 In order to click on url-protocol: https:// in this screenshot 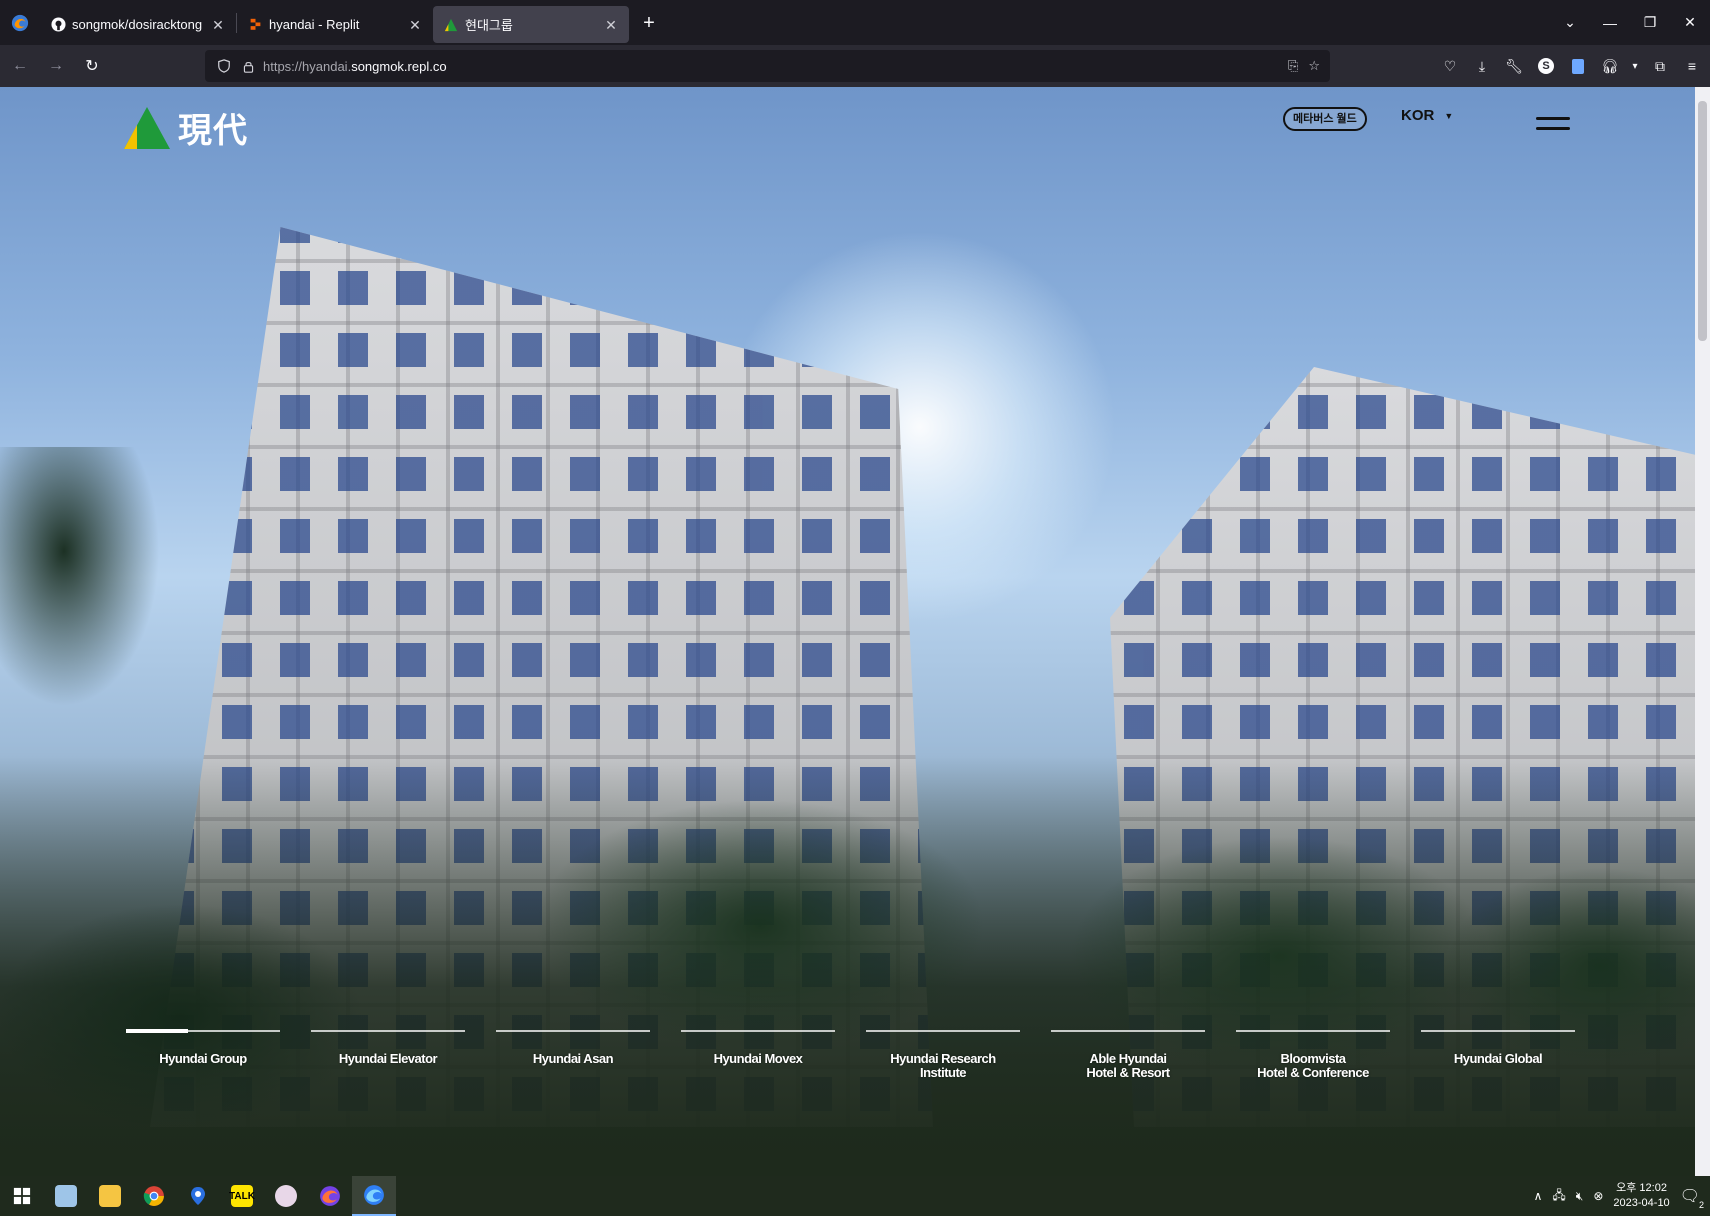, I will do `click(283, 66)`.